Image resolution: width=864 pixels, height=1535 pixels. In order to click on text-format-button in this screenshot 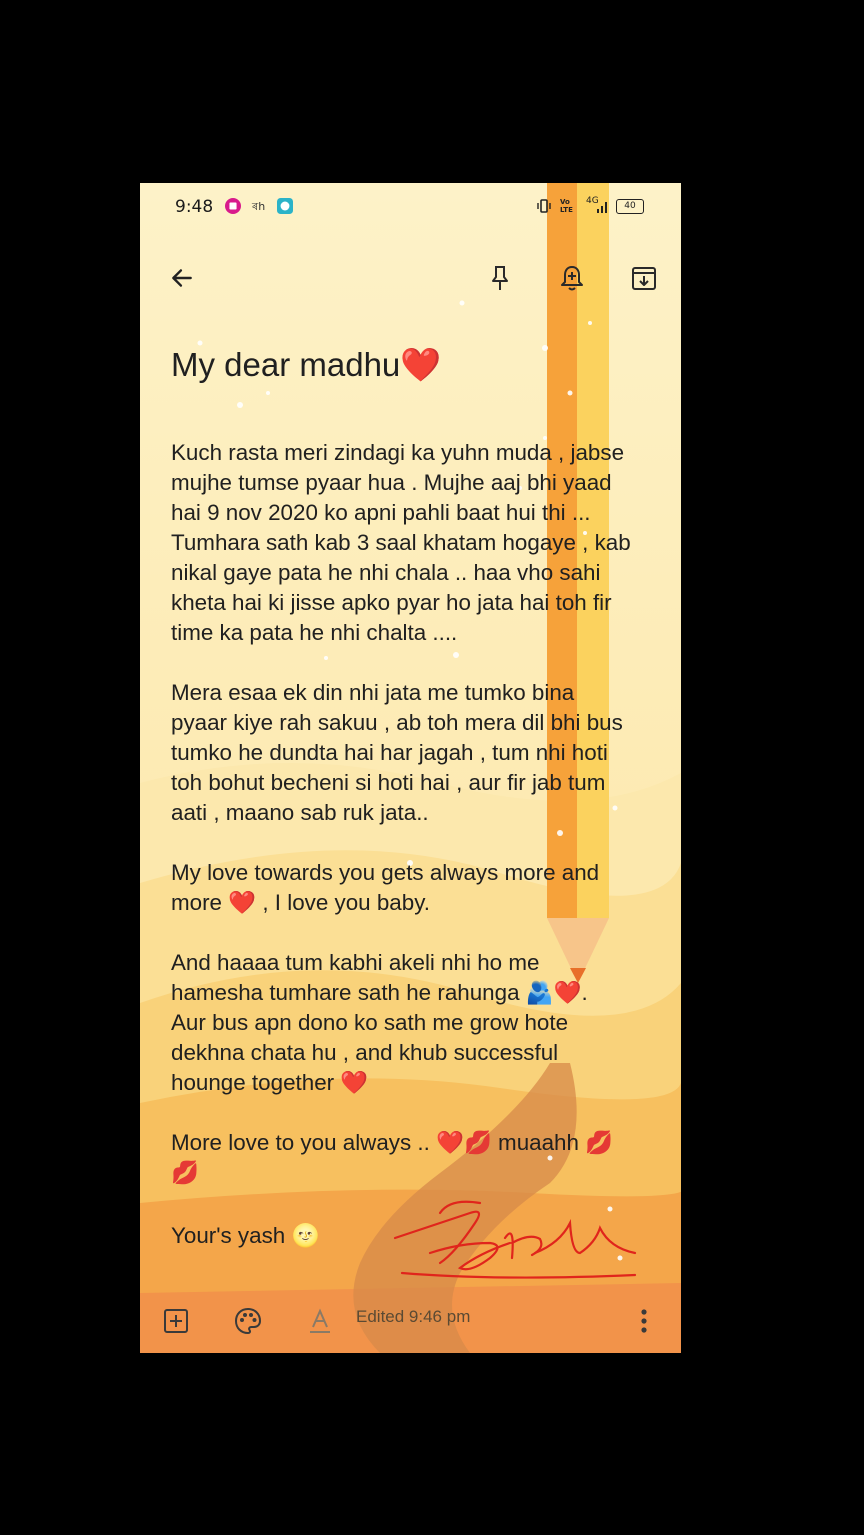, I will do `click(320, 1321)`.